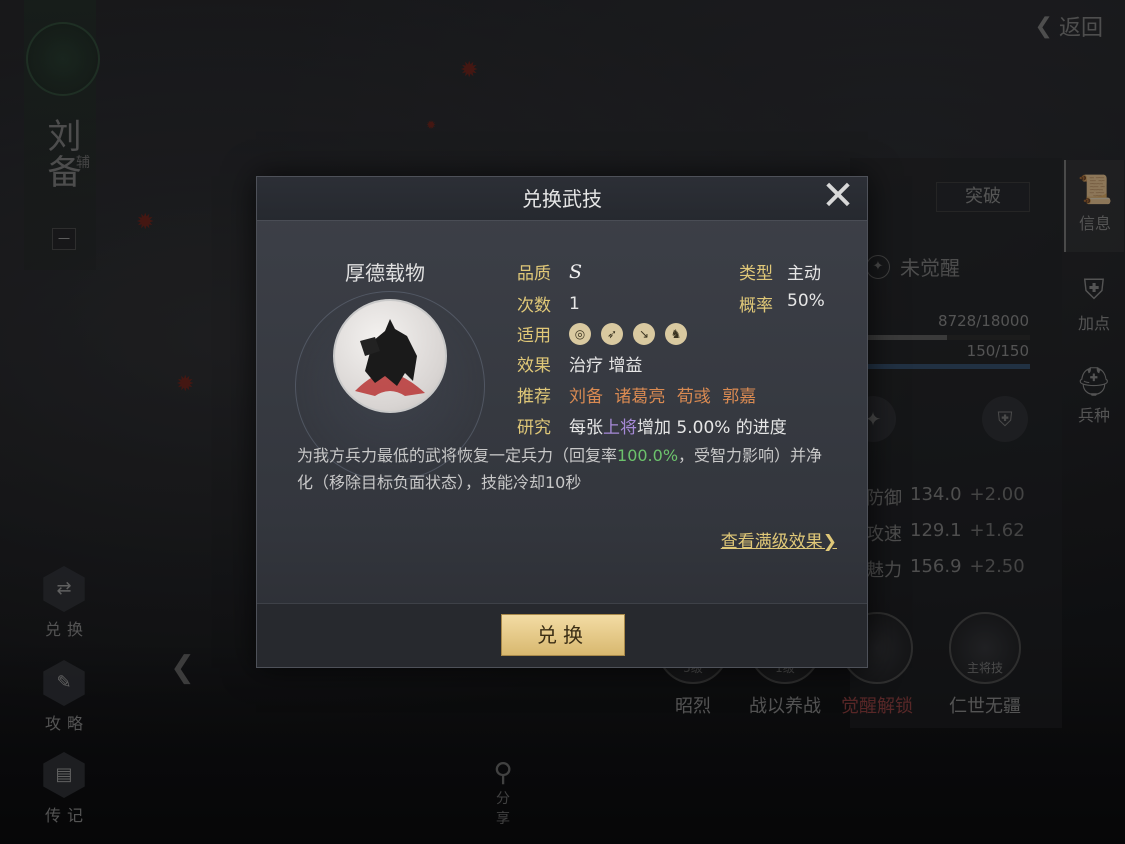  What do you see at coordinates (612, 333) in the screenshot?
I see `bow-icon: ➶` at bounding box center [612, 333].